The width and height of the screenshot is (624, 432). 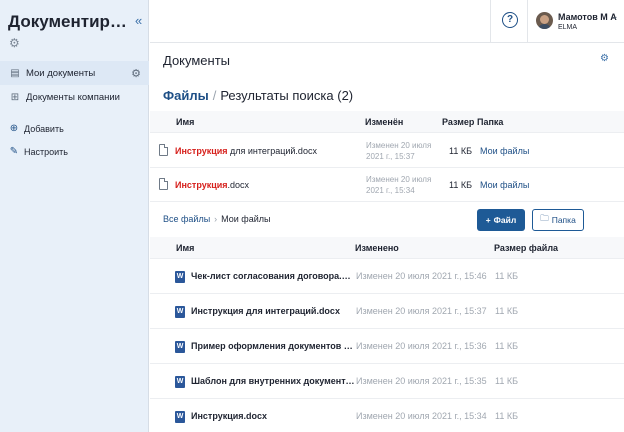 I want to click on modified-date: Изменен 20 июля 2021 г., 15:35, so click(x=421, y=381).